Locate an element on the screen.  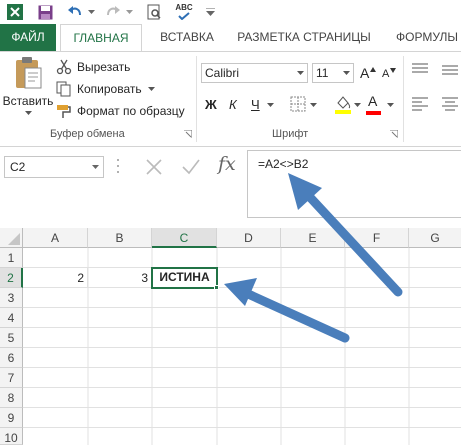
arrow-to-formula is located at coordinates (345, 235).